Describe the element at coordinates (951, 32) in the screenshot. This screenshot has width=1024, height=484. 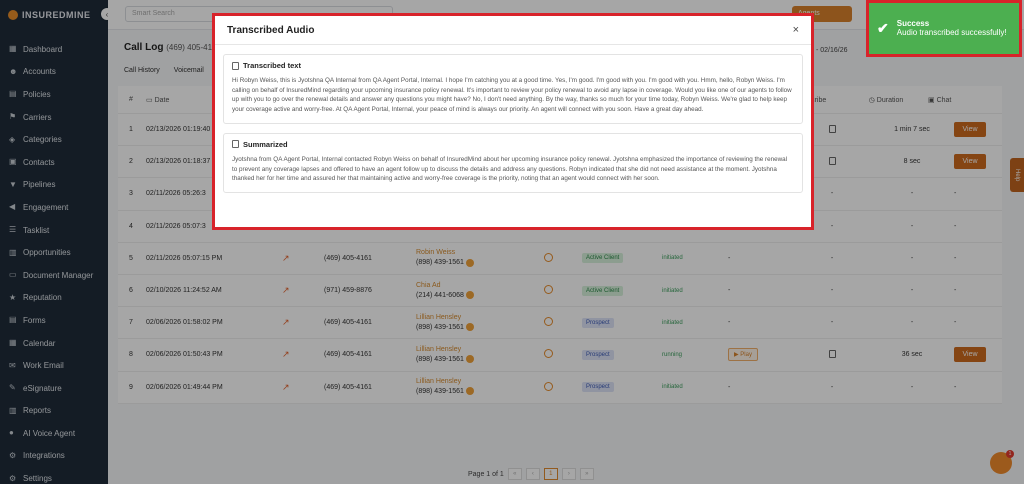
I see `toast-message: Audio transcribed successfully!` at that location.